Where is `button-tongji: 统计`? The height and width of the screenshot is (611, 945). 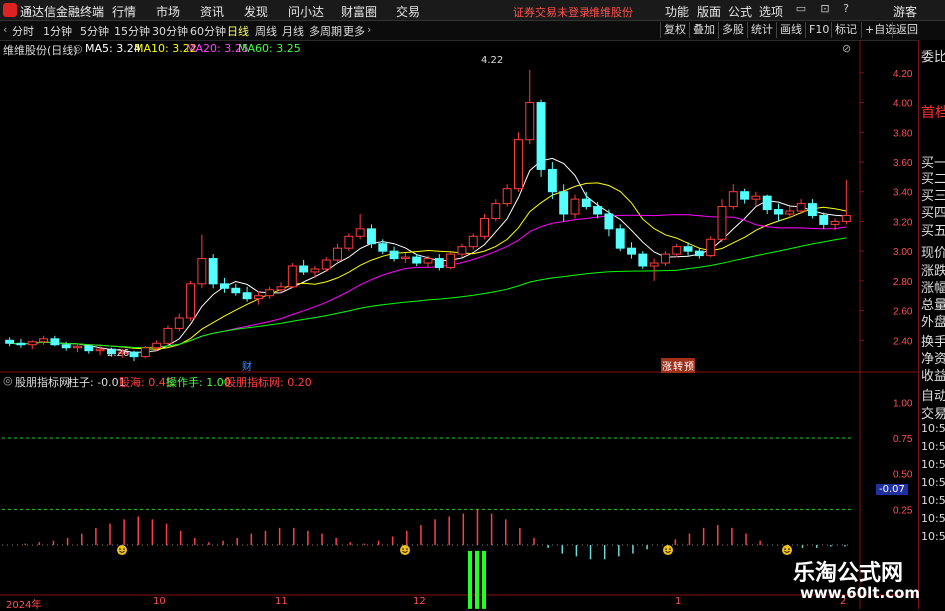
button-tongji: 统计 is located at coordinates (761, 30).